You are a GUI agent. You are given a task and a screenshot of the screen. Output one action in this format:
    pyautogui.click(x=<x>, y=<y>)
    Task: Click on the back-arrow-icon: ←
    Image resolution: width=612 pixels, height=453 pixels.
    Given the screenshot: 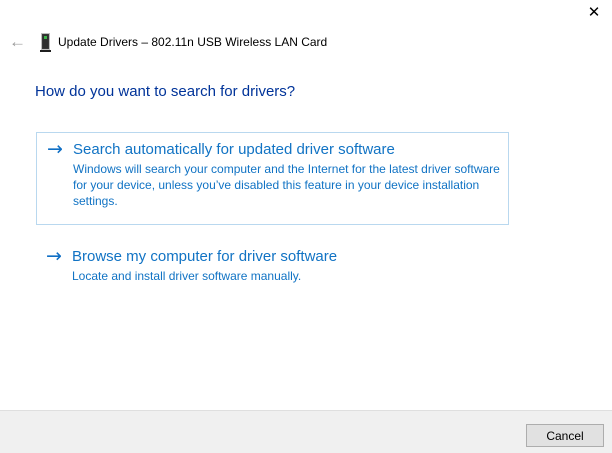 What is the action you would take?
    pyautogui.click(x=17, y=41)
    